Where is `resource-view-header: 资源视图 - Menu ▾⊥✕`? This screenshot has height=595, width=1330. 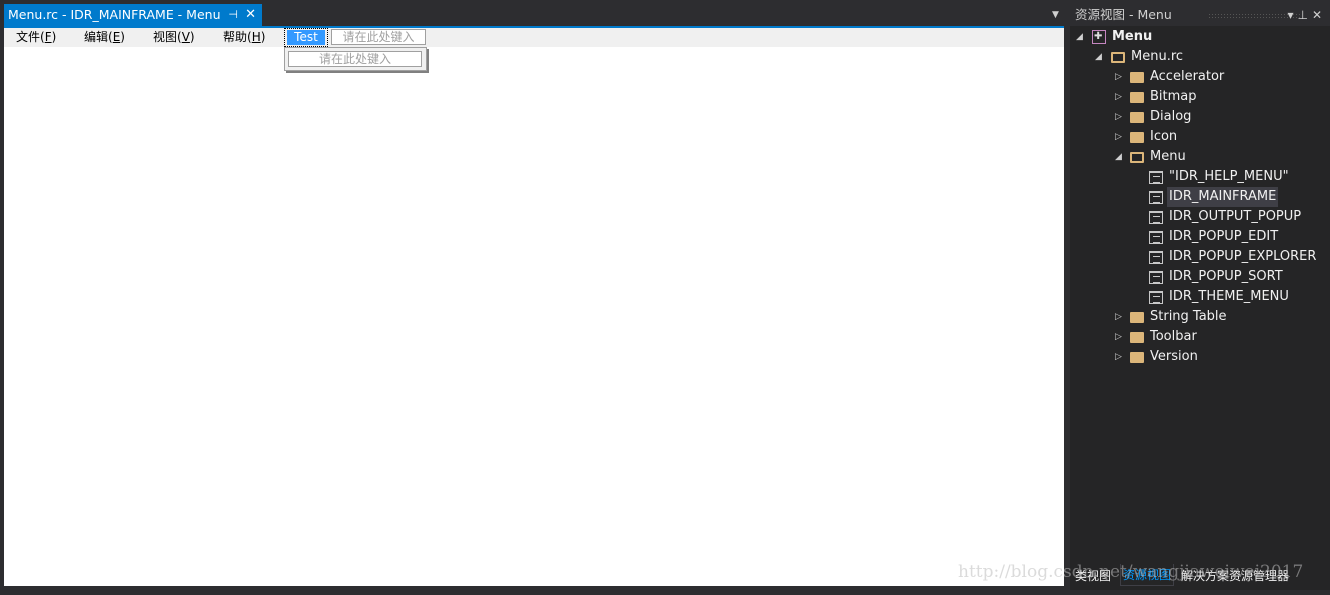
resource-view-header: 资源视图 - Menu ▾⊥✕ is located at coordinates (1200, 15).